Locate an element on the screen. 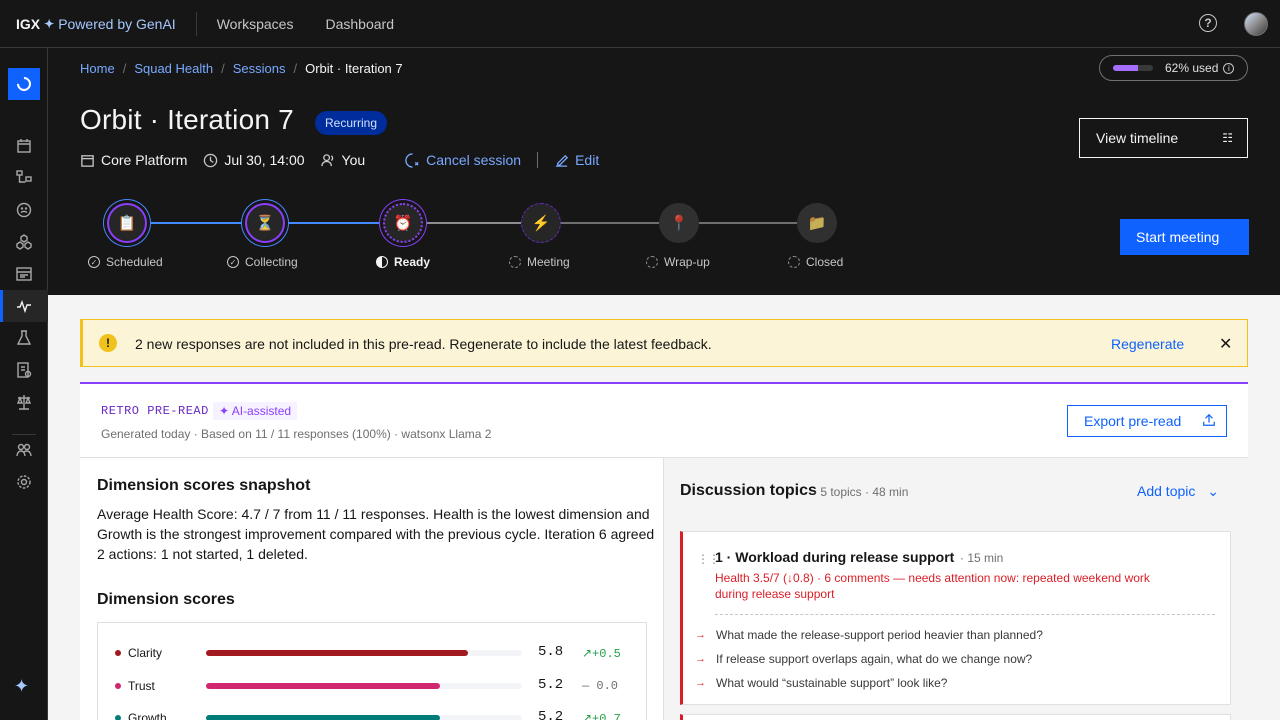 The width and height of the screenshot is (1280, 720). edit-label: Edit is located at coordinates (587, 160).